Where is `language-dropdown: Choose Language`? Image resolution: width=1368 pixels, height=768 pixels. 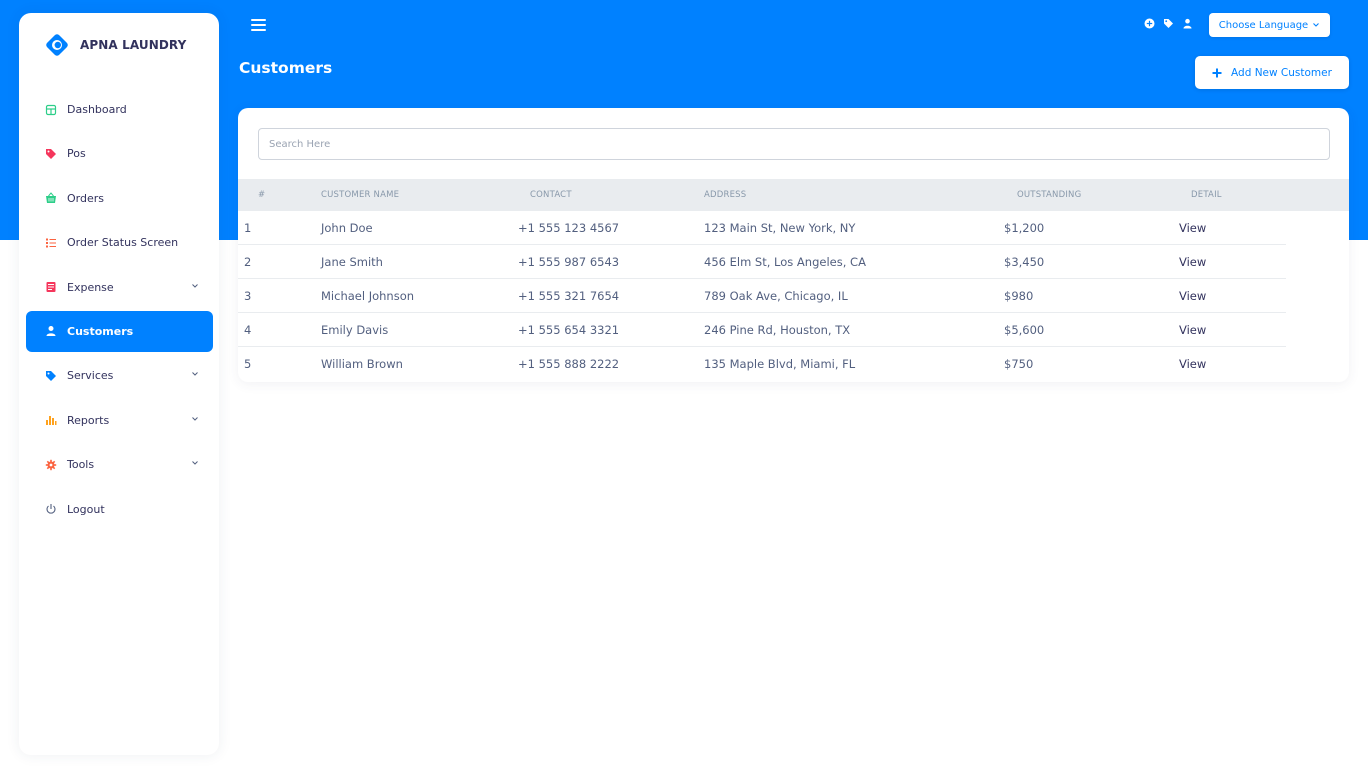
language-dropdown: Choose Language is located at coordinates (1269, 25).